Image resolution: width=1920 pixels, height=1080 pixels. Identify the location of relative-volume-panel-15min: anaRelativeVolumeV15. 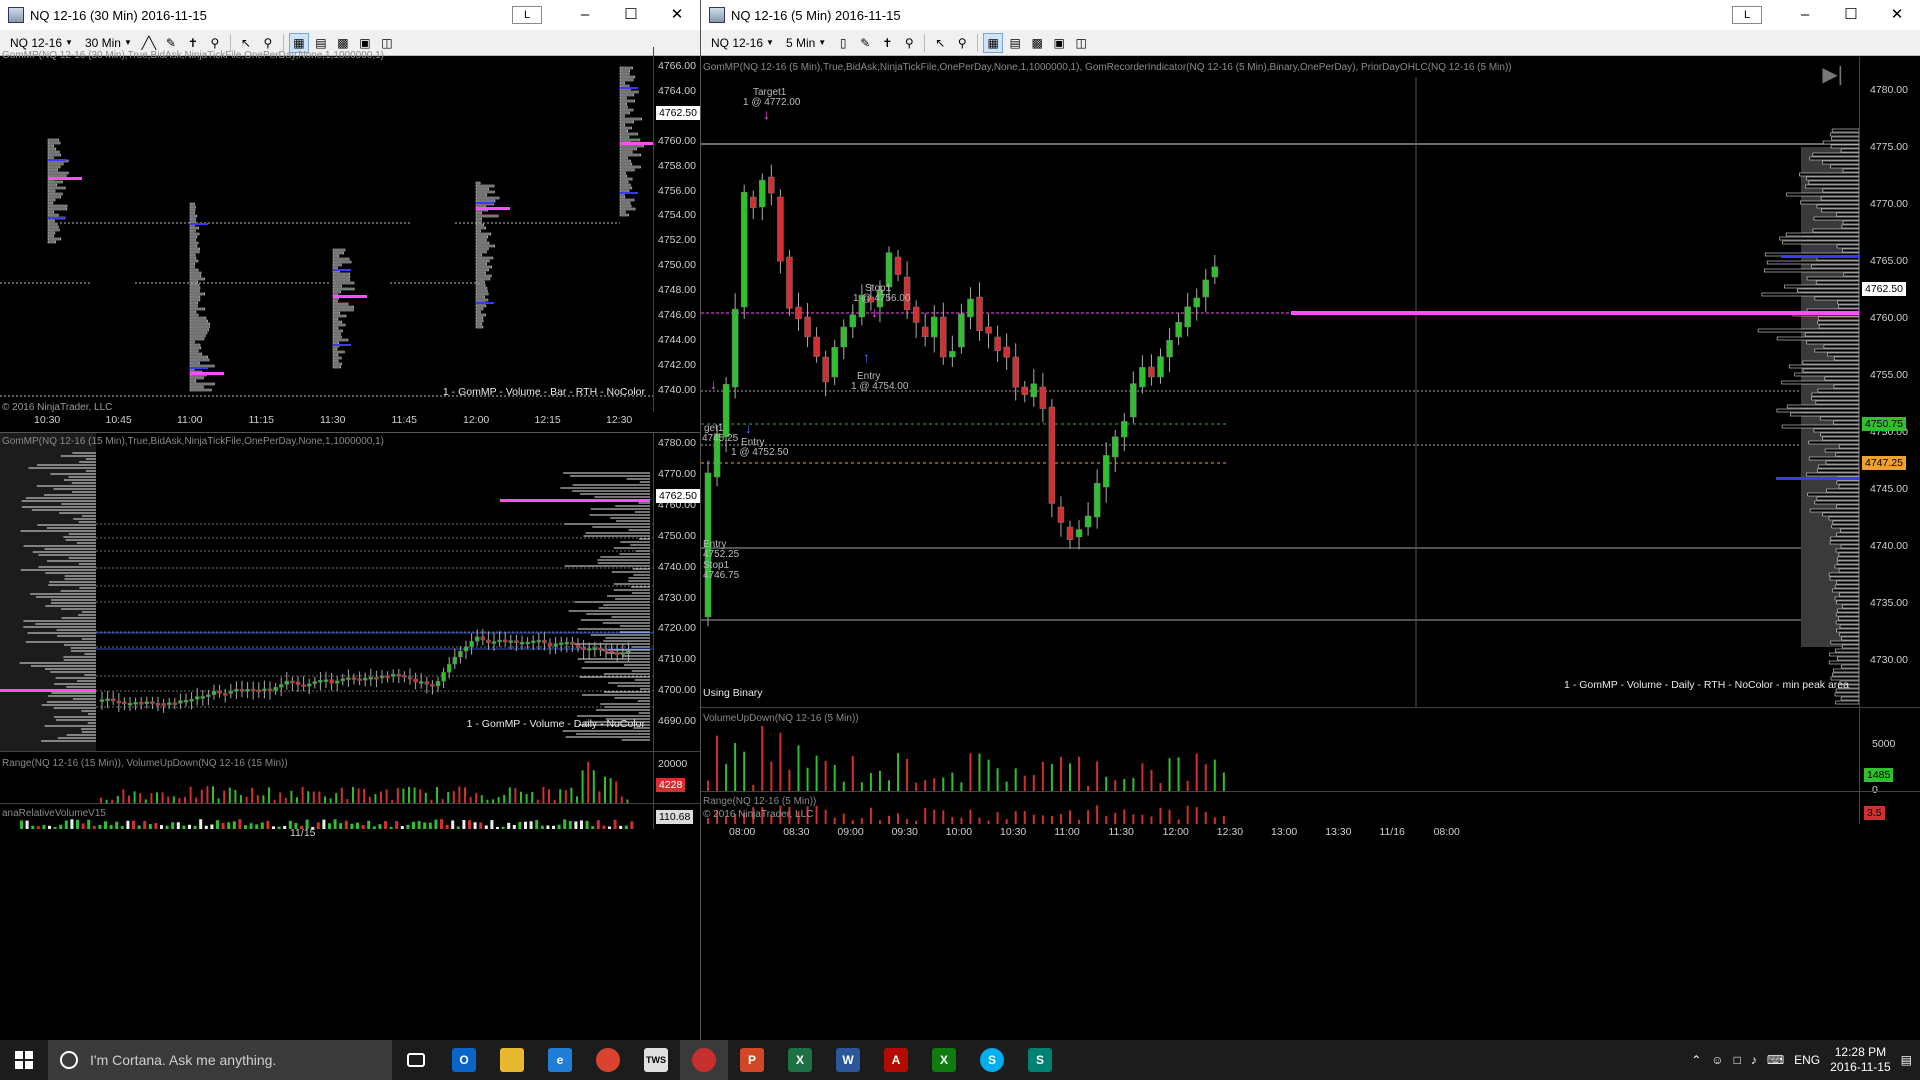
(326, 816).